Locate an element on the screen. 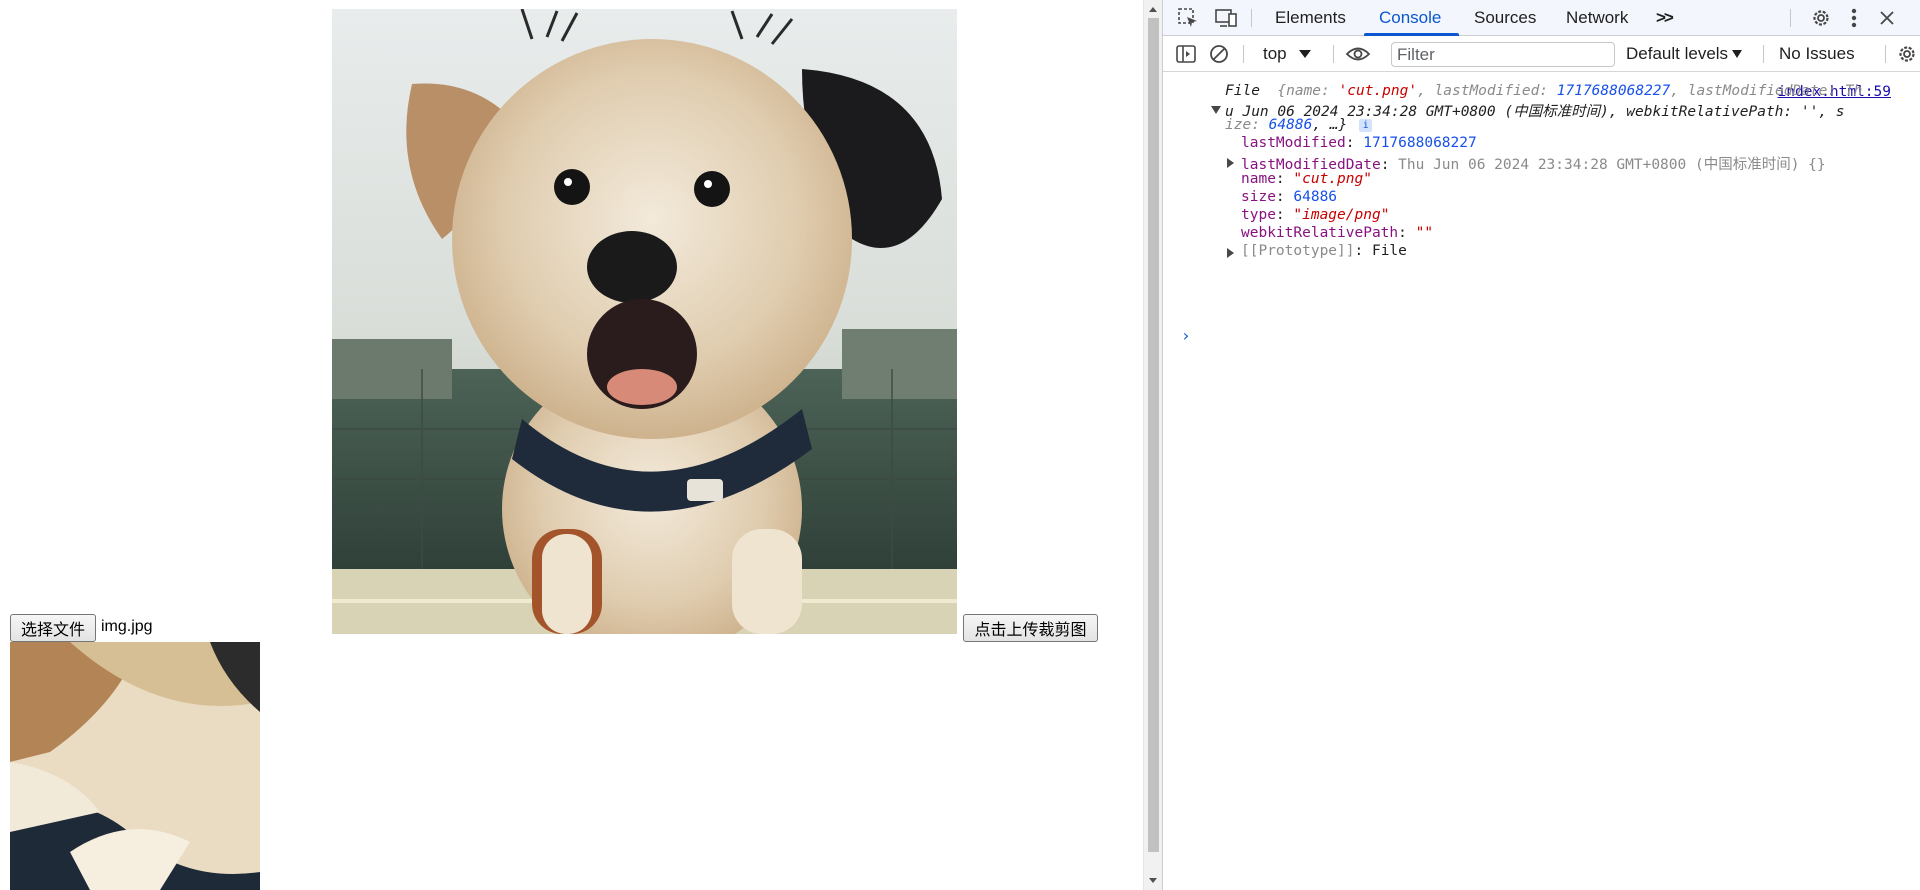  log-summary-line-3: ize: 64886, …} i is located at coordinates (1299, 125).